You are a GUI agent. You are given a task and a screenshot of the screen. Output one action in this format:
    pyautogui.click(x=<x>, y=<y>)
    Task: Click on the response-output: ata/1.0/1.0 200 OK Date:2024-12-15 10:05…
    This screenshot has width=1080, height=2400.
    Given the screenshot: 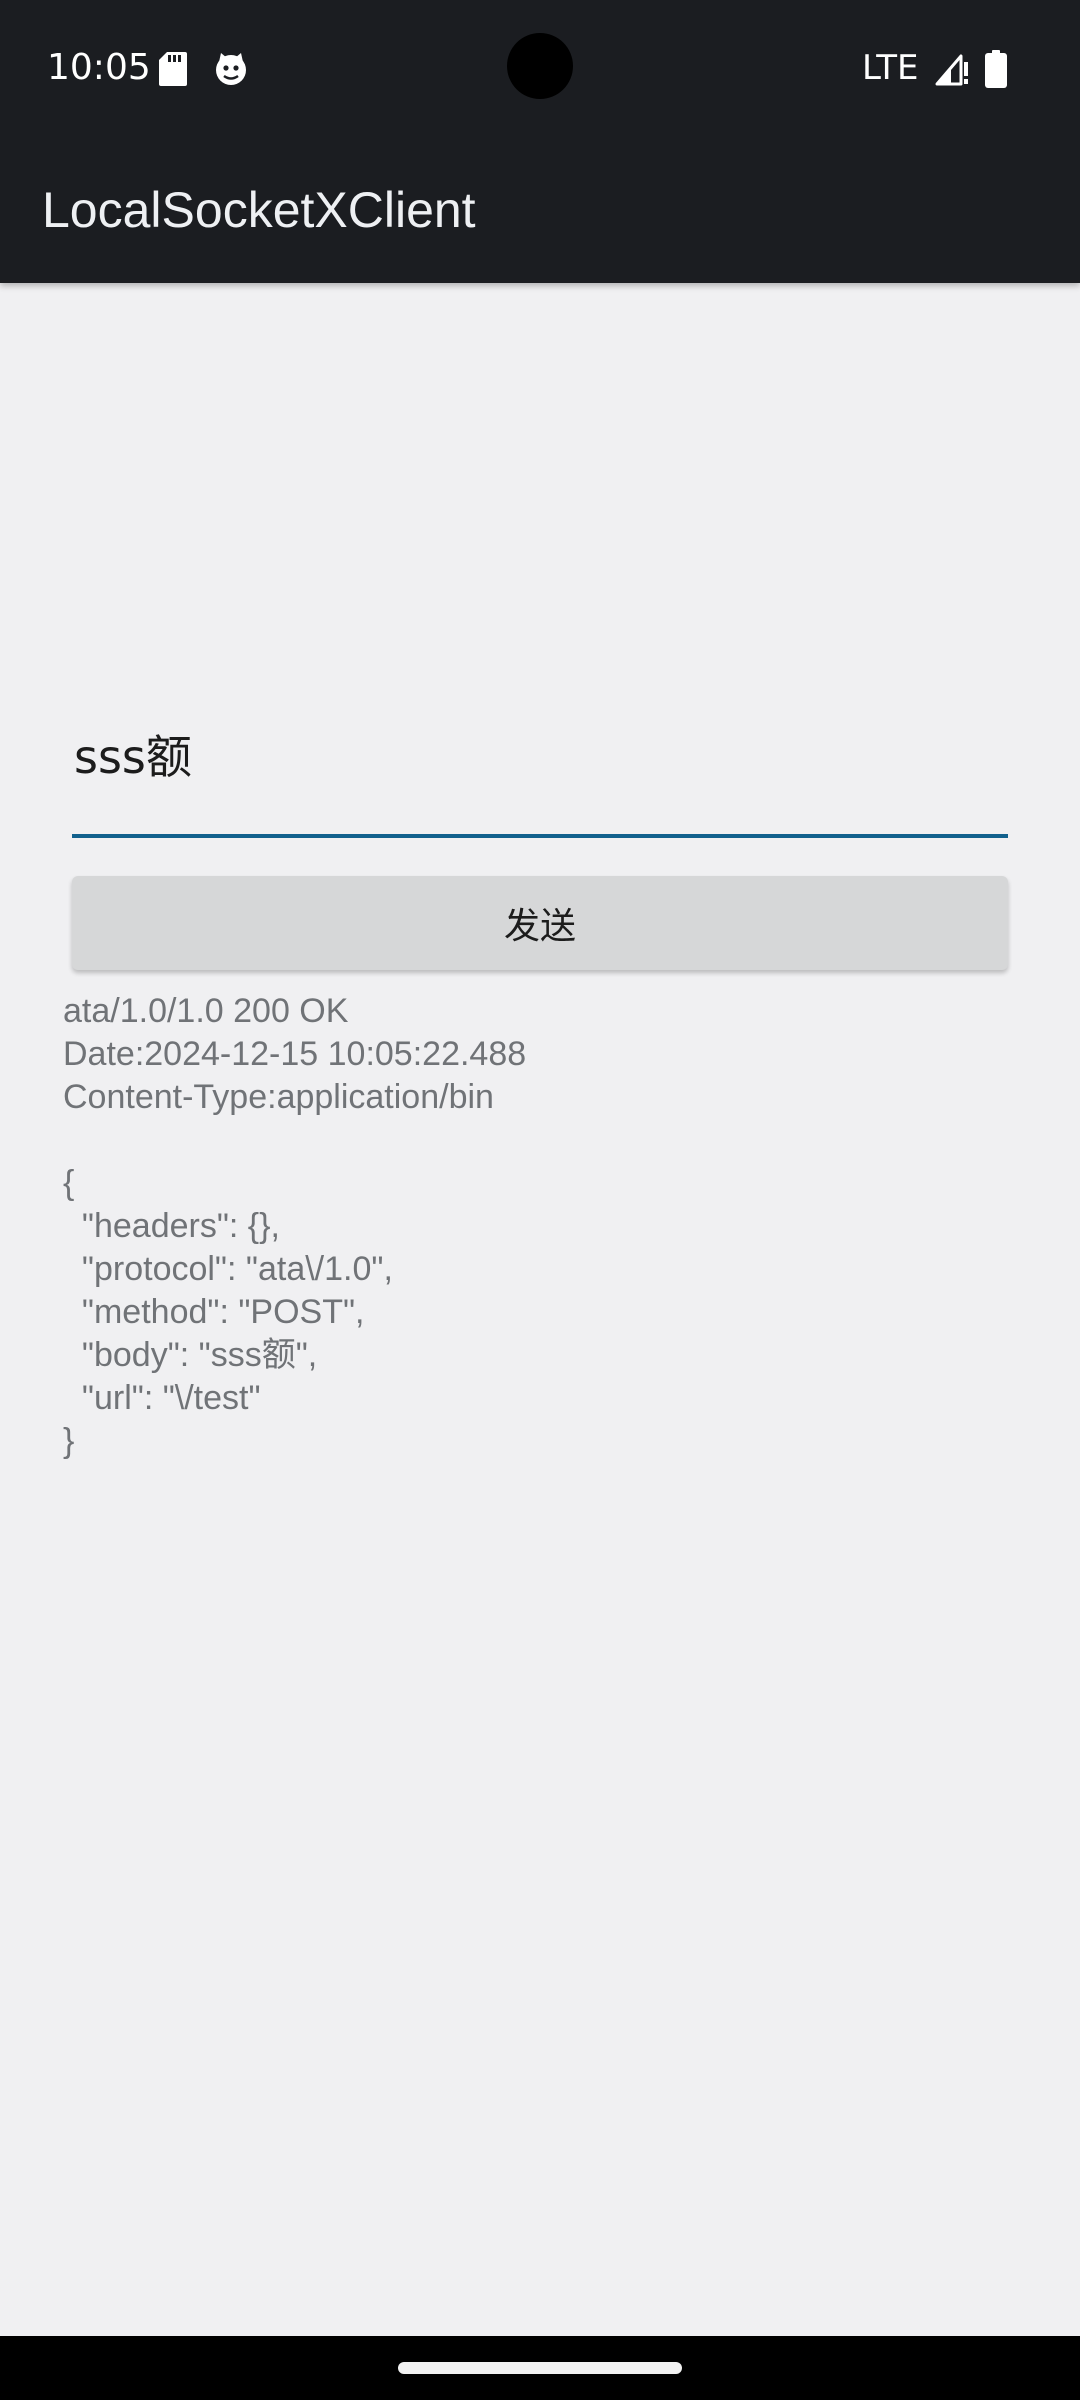 What is the action you would take?
    pyautogui.click(x=295, y=1226)
    